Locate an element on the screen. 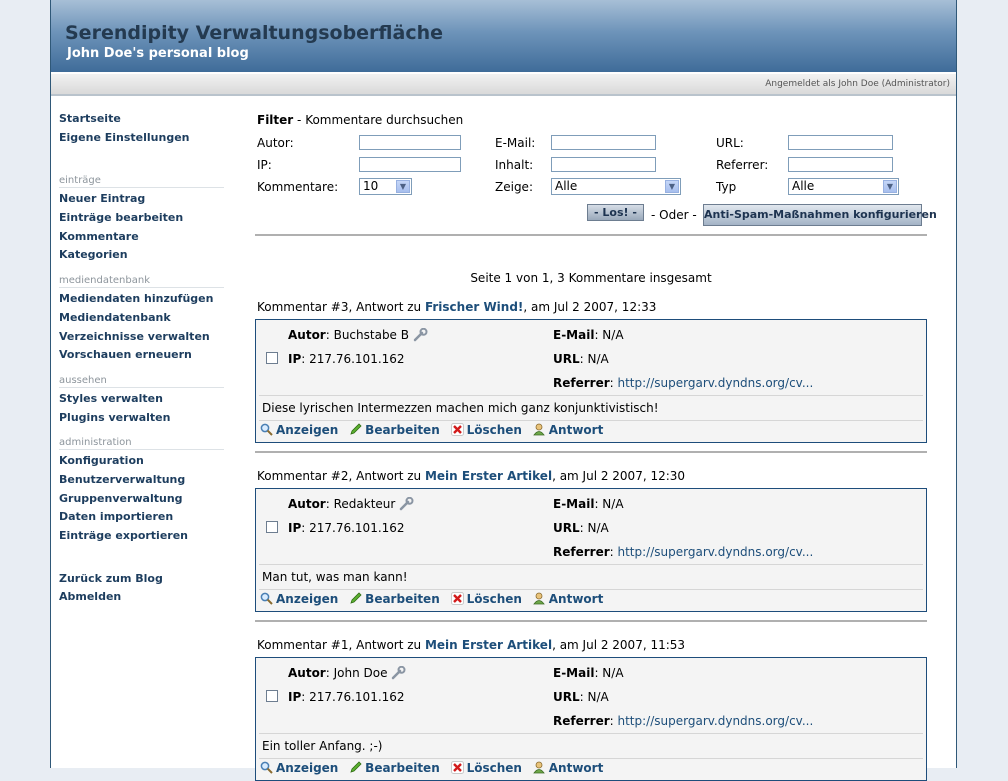 Image resolution: width=1008 pixels, height=781 pixels. sidebar-item-neuer-eintrag: Neuer Eintrag is located at coordinates (138, 199).